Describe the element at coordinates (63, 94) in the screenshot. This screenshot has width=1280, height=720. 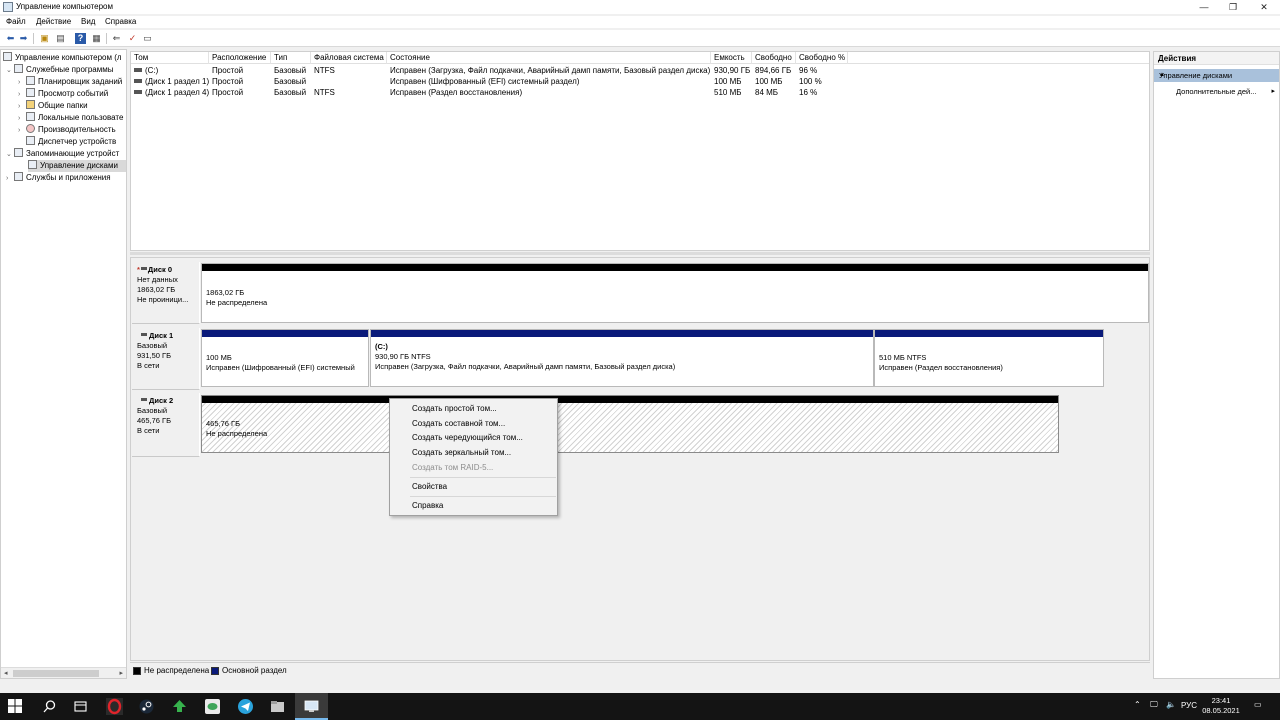
I see `tree-item-event-viewer: › Просмотр событий` at that location.